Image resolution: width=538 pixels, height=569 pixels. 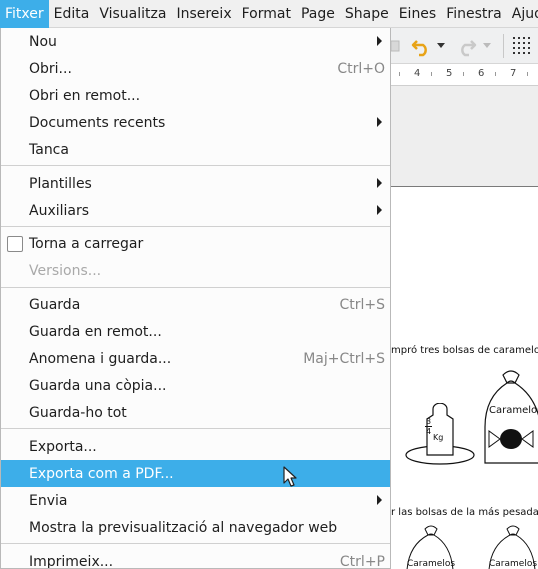 I want to click on workspace-background, so click(x=464, y=136).